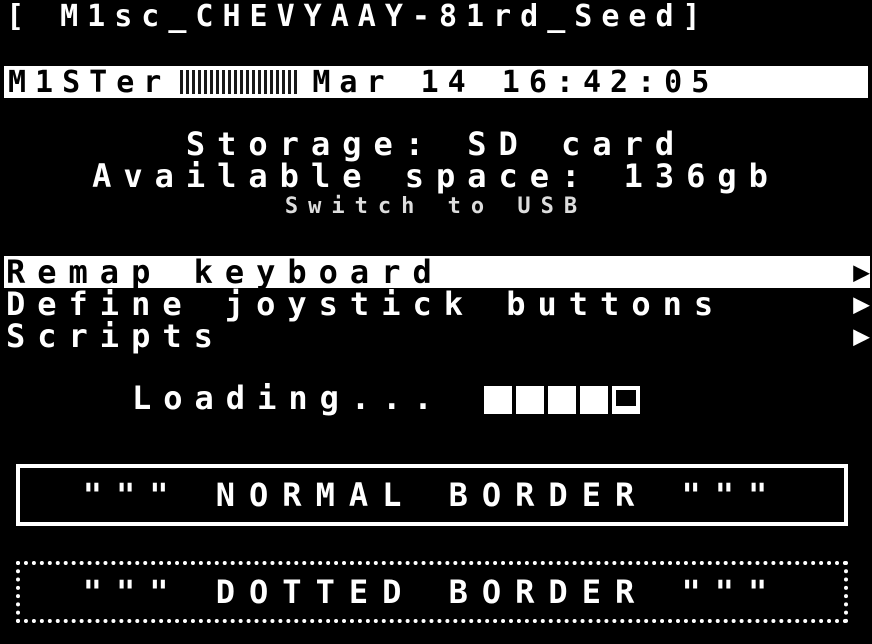  What do you see at coordinates (239, 82) in the screenshot?
I see `status-icons` at bounding box center [239, 82].